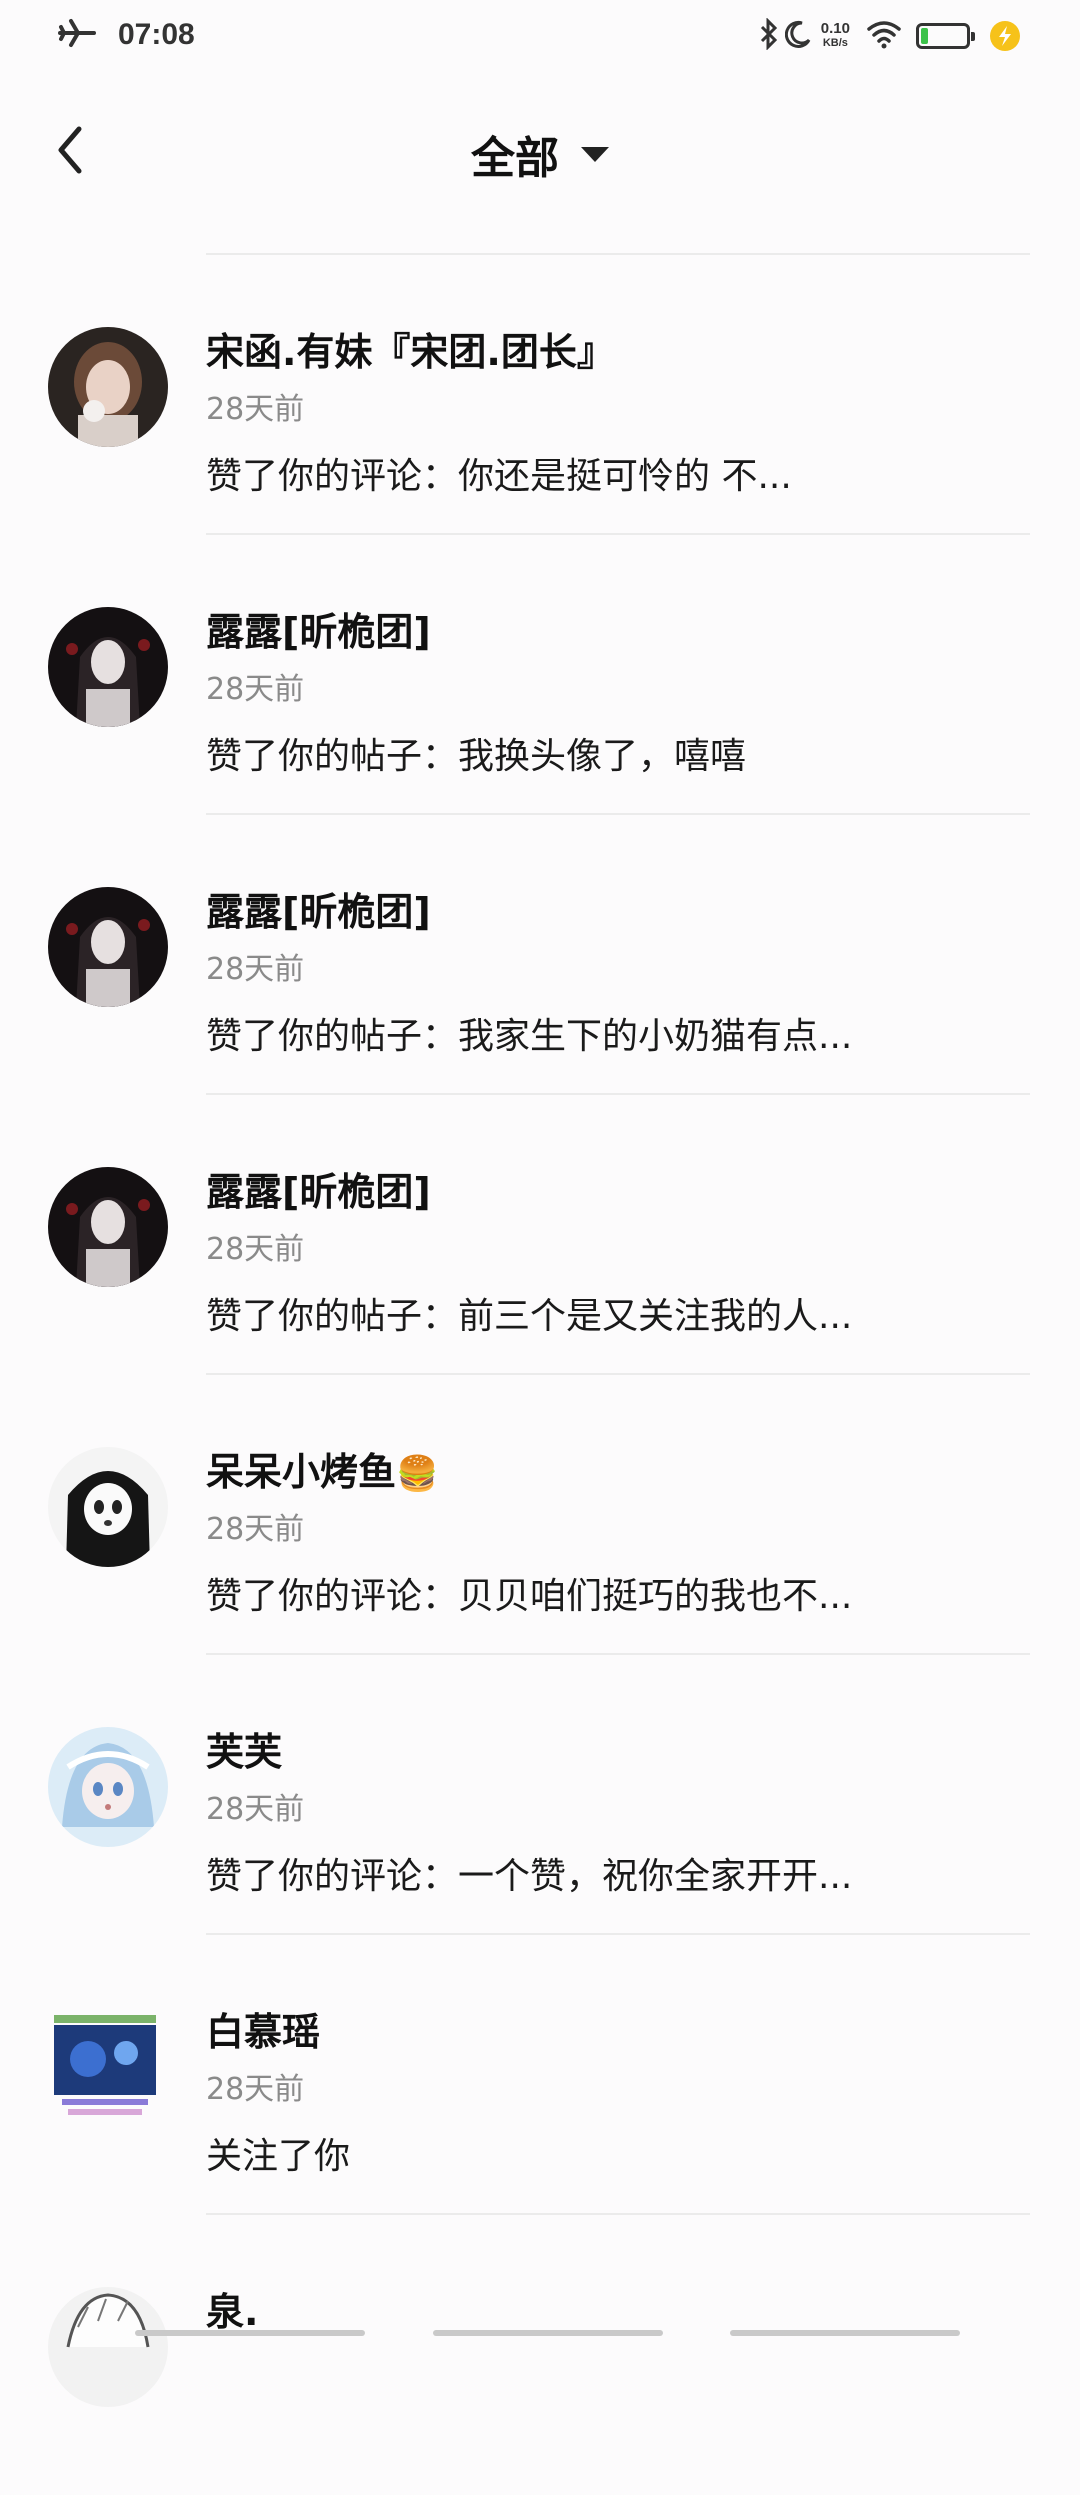 This screenshot has width=1080, height=2495. What do you see at coordinates (540, 40) in the screenshot?
I see `status-bar: 07:08 0.10 KB/s` at bounding box center [540, 40].